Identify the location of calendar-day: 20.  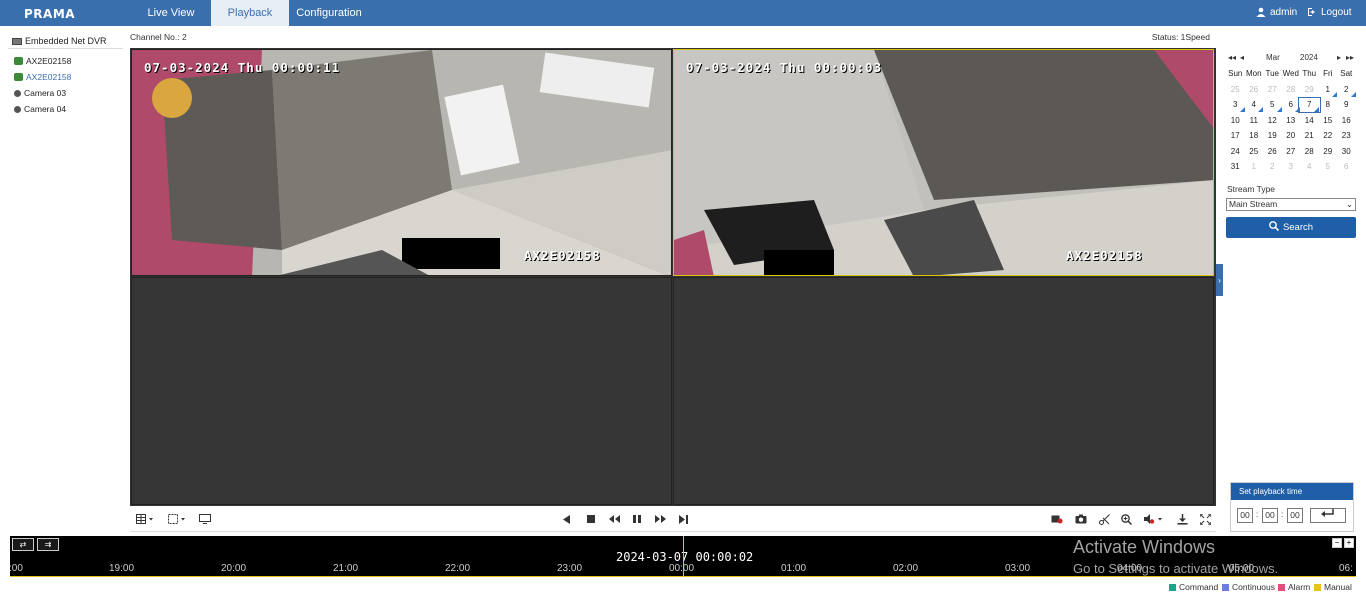
(1291, 136).